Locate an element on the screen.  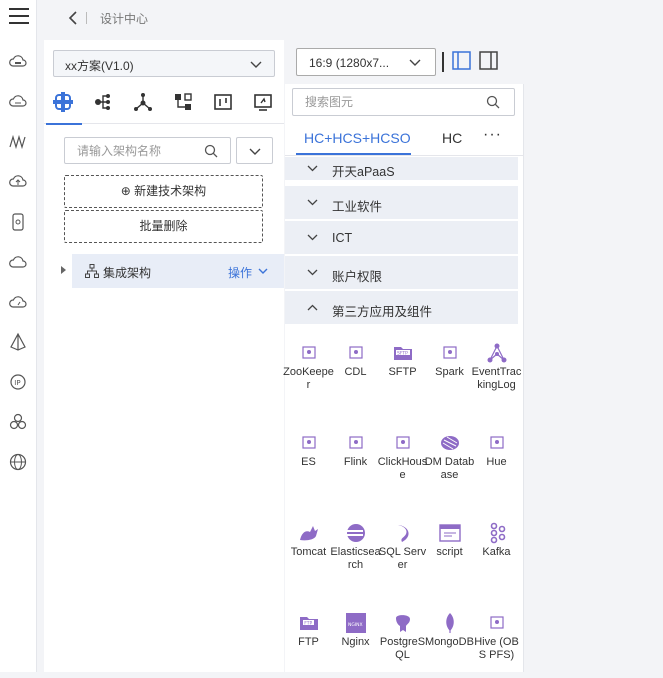
element-search-input is located at coordinates (383, 102).